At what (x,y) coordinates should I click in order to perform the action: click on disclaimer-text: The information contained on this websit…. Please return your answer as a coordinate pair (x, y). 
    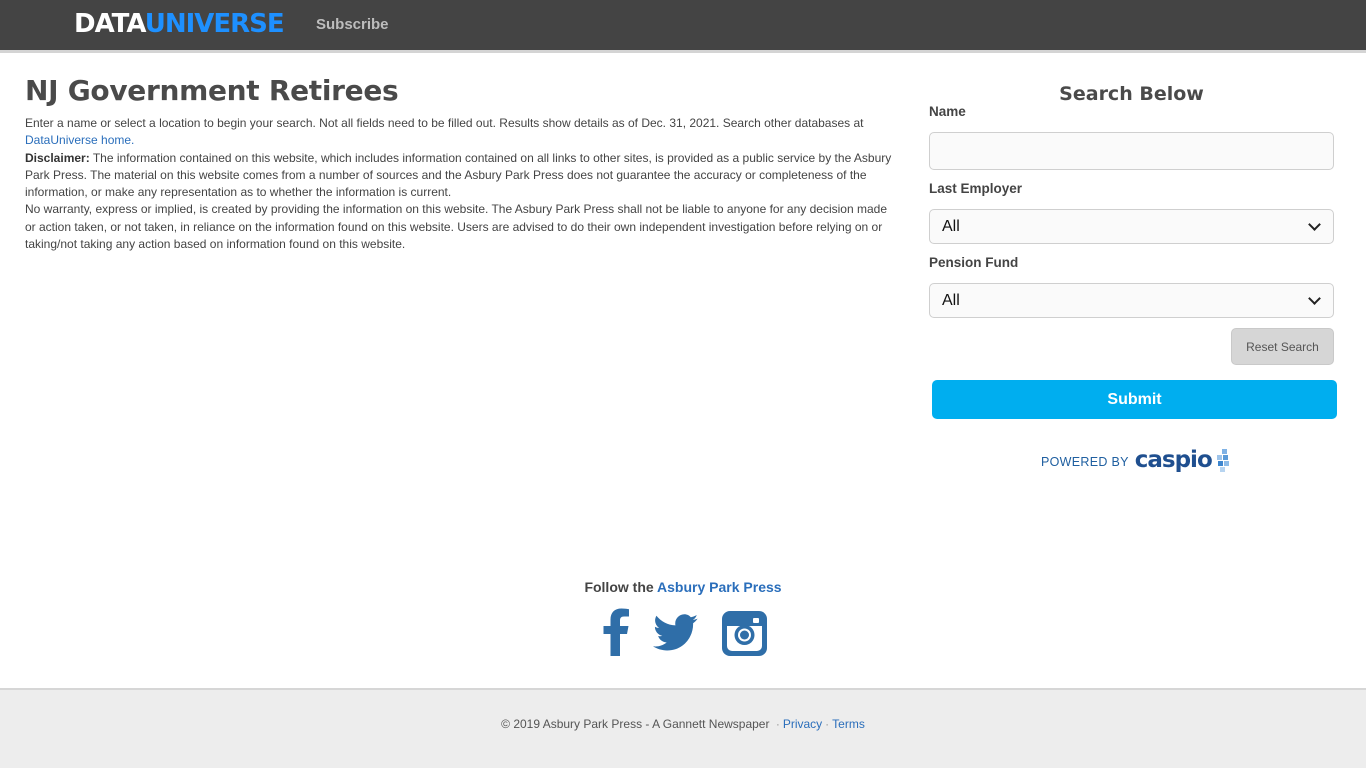
    Looking at the image, I should click on (458, 175).